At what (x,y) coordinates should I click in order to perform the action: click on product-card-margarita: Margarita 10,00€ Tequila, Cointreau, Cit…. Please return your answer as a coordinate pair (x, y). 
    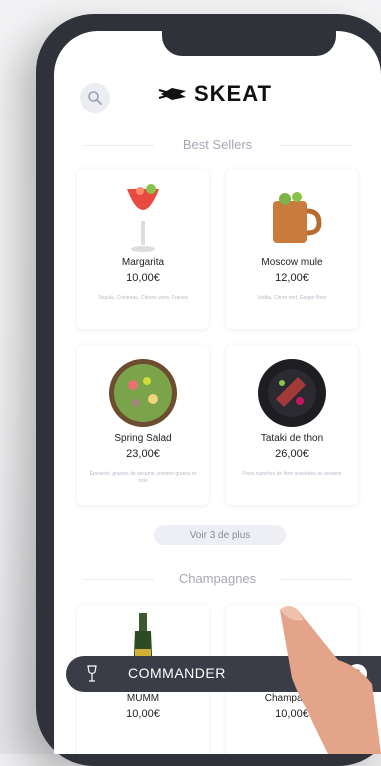
    Looking at the image, I should click on (143, 249).